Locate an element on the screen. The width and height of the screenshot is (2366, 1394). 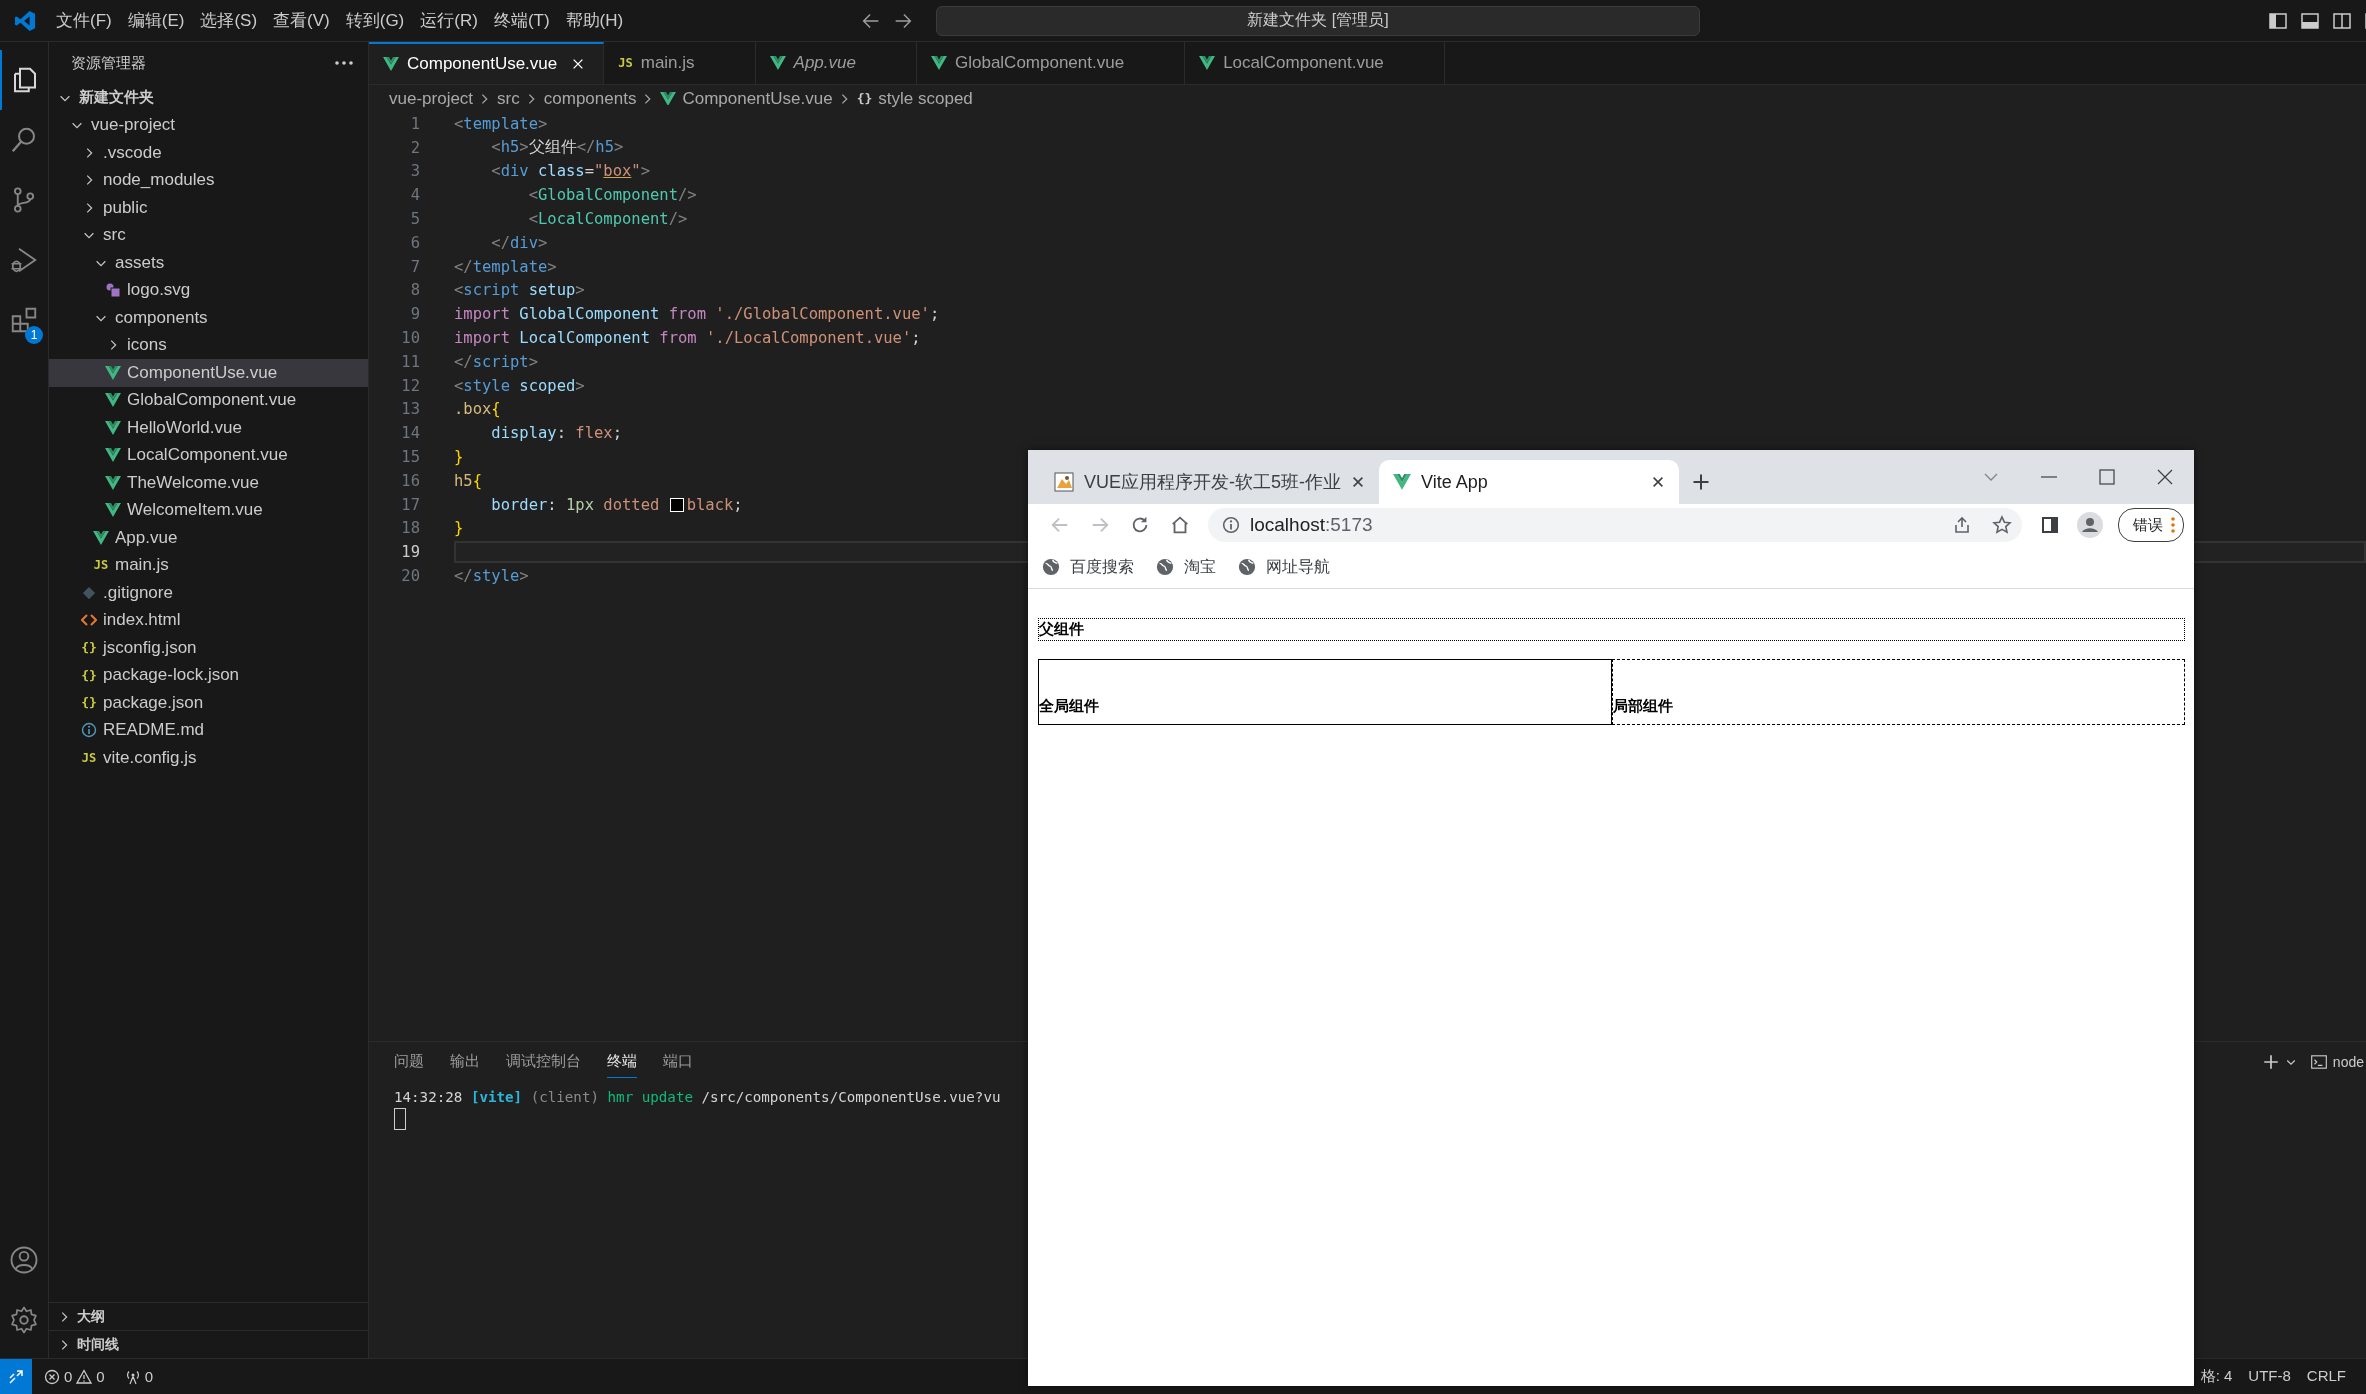
color-swatch is located at coordinates (676, 504).